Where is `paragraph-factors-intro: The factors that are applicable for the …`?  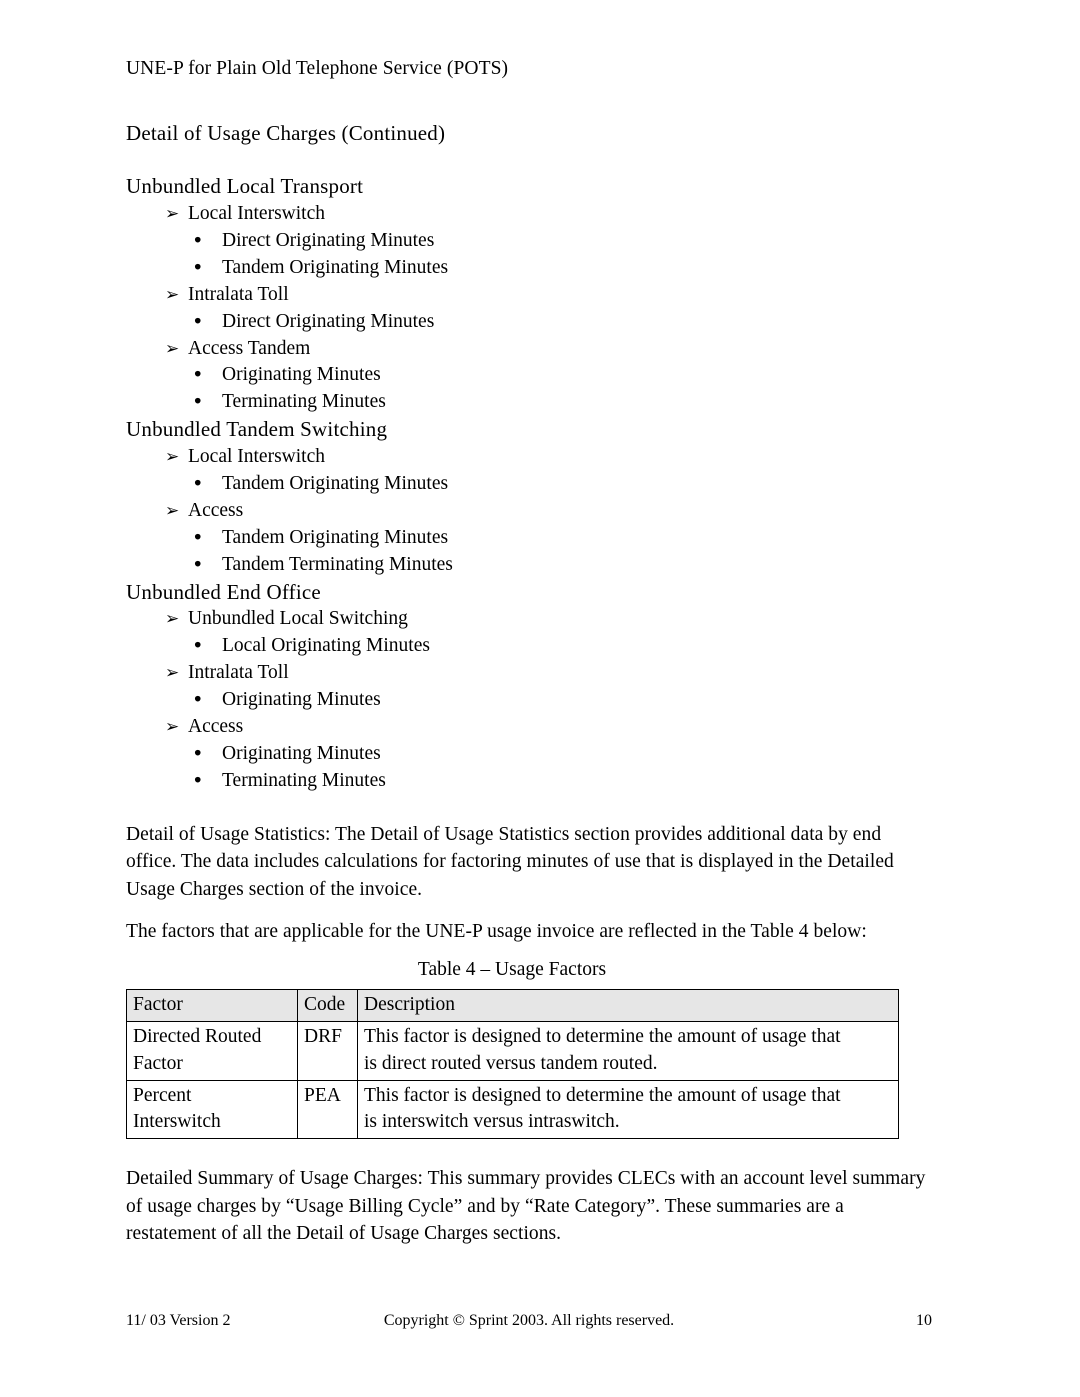
paragraph-factors-intro: The factors that are applicable for the … is located at coordinates (496, 931).